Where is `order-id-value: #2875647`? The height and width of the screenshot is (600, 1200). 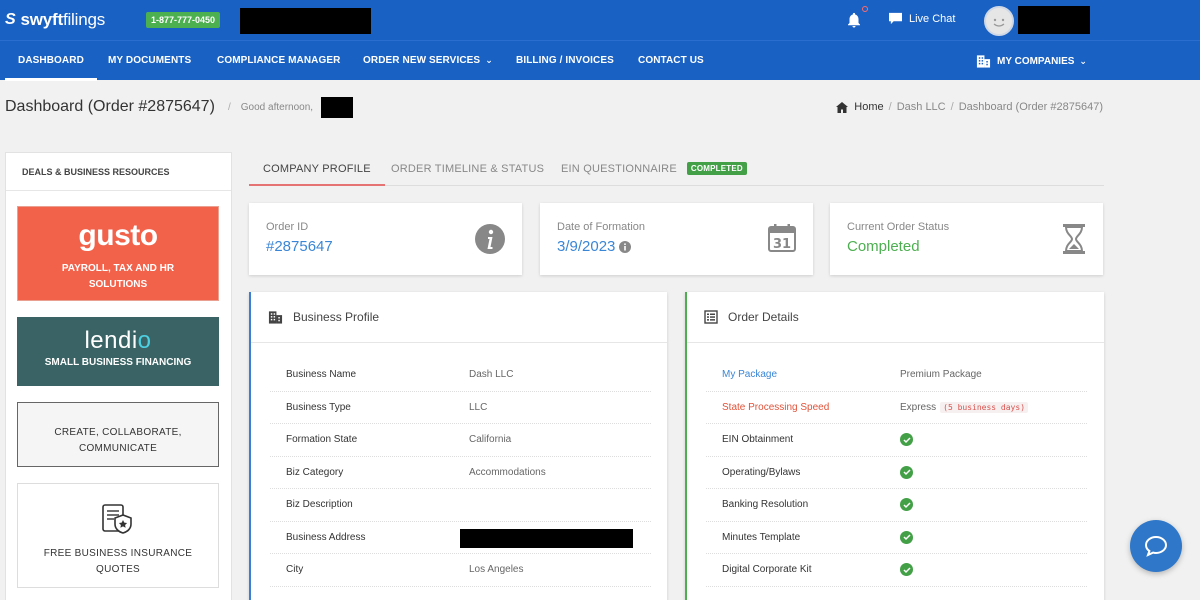
order-id-value: #2875647 is located at coordinates (299, 246).